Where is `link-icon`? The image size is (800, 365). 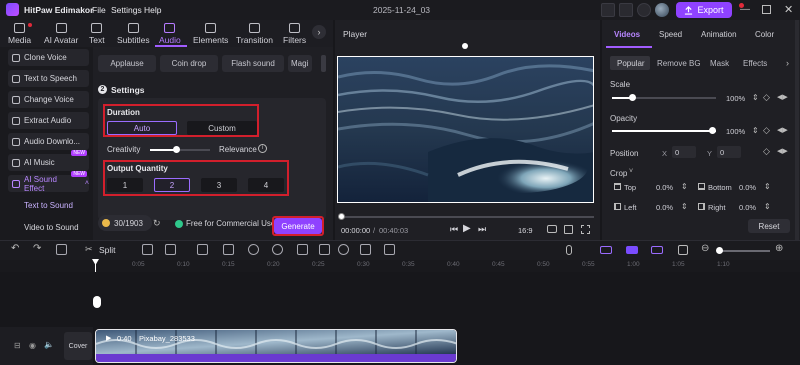
link-icon is located at coordinates (606, 250).